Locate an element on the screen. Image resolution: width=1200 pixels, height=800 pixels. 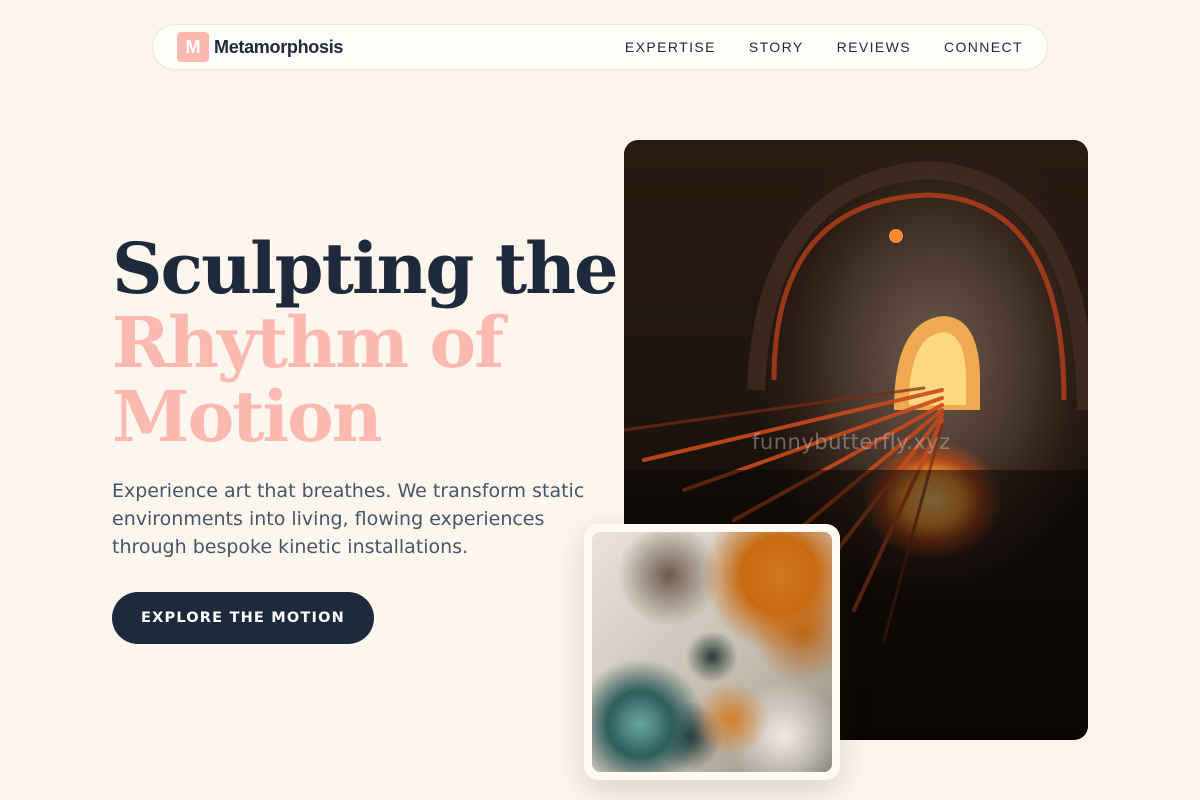
paint-texture-image is located at coordinates (712, 652).